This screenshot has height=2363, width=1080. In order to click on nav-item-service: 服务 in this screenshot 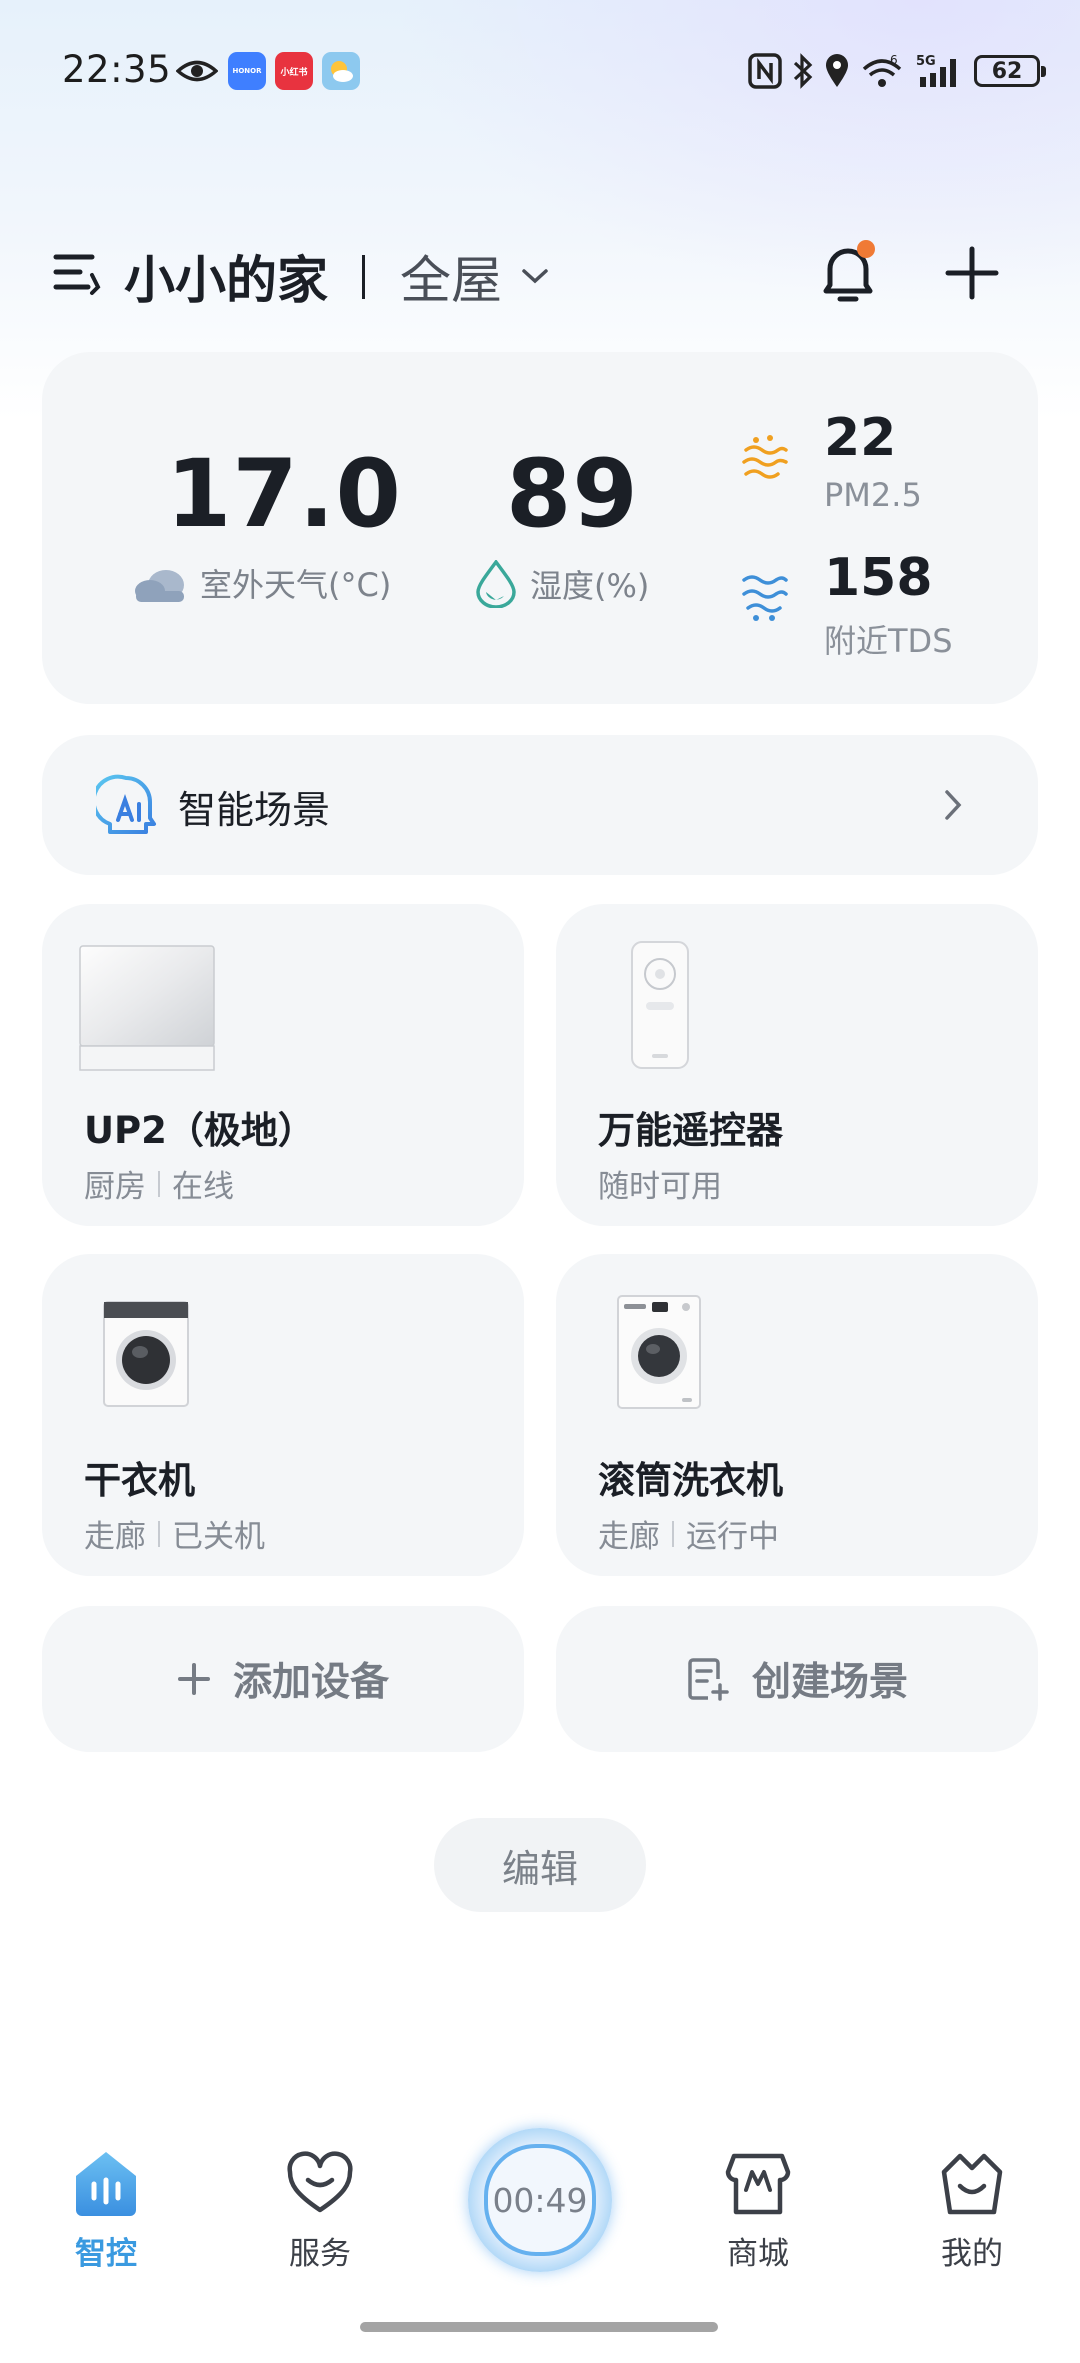, I will do `click(320, 2200)`.